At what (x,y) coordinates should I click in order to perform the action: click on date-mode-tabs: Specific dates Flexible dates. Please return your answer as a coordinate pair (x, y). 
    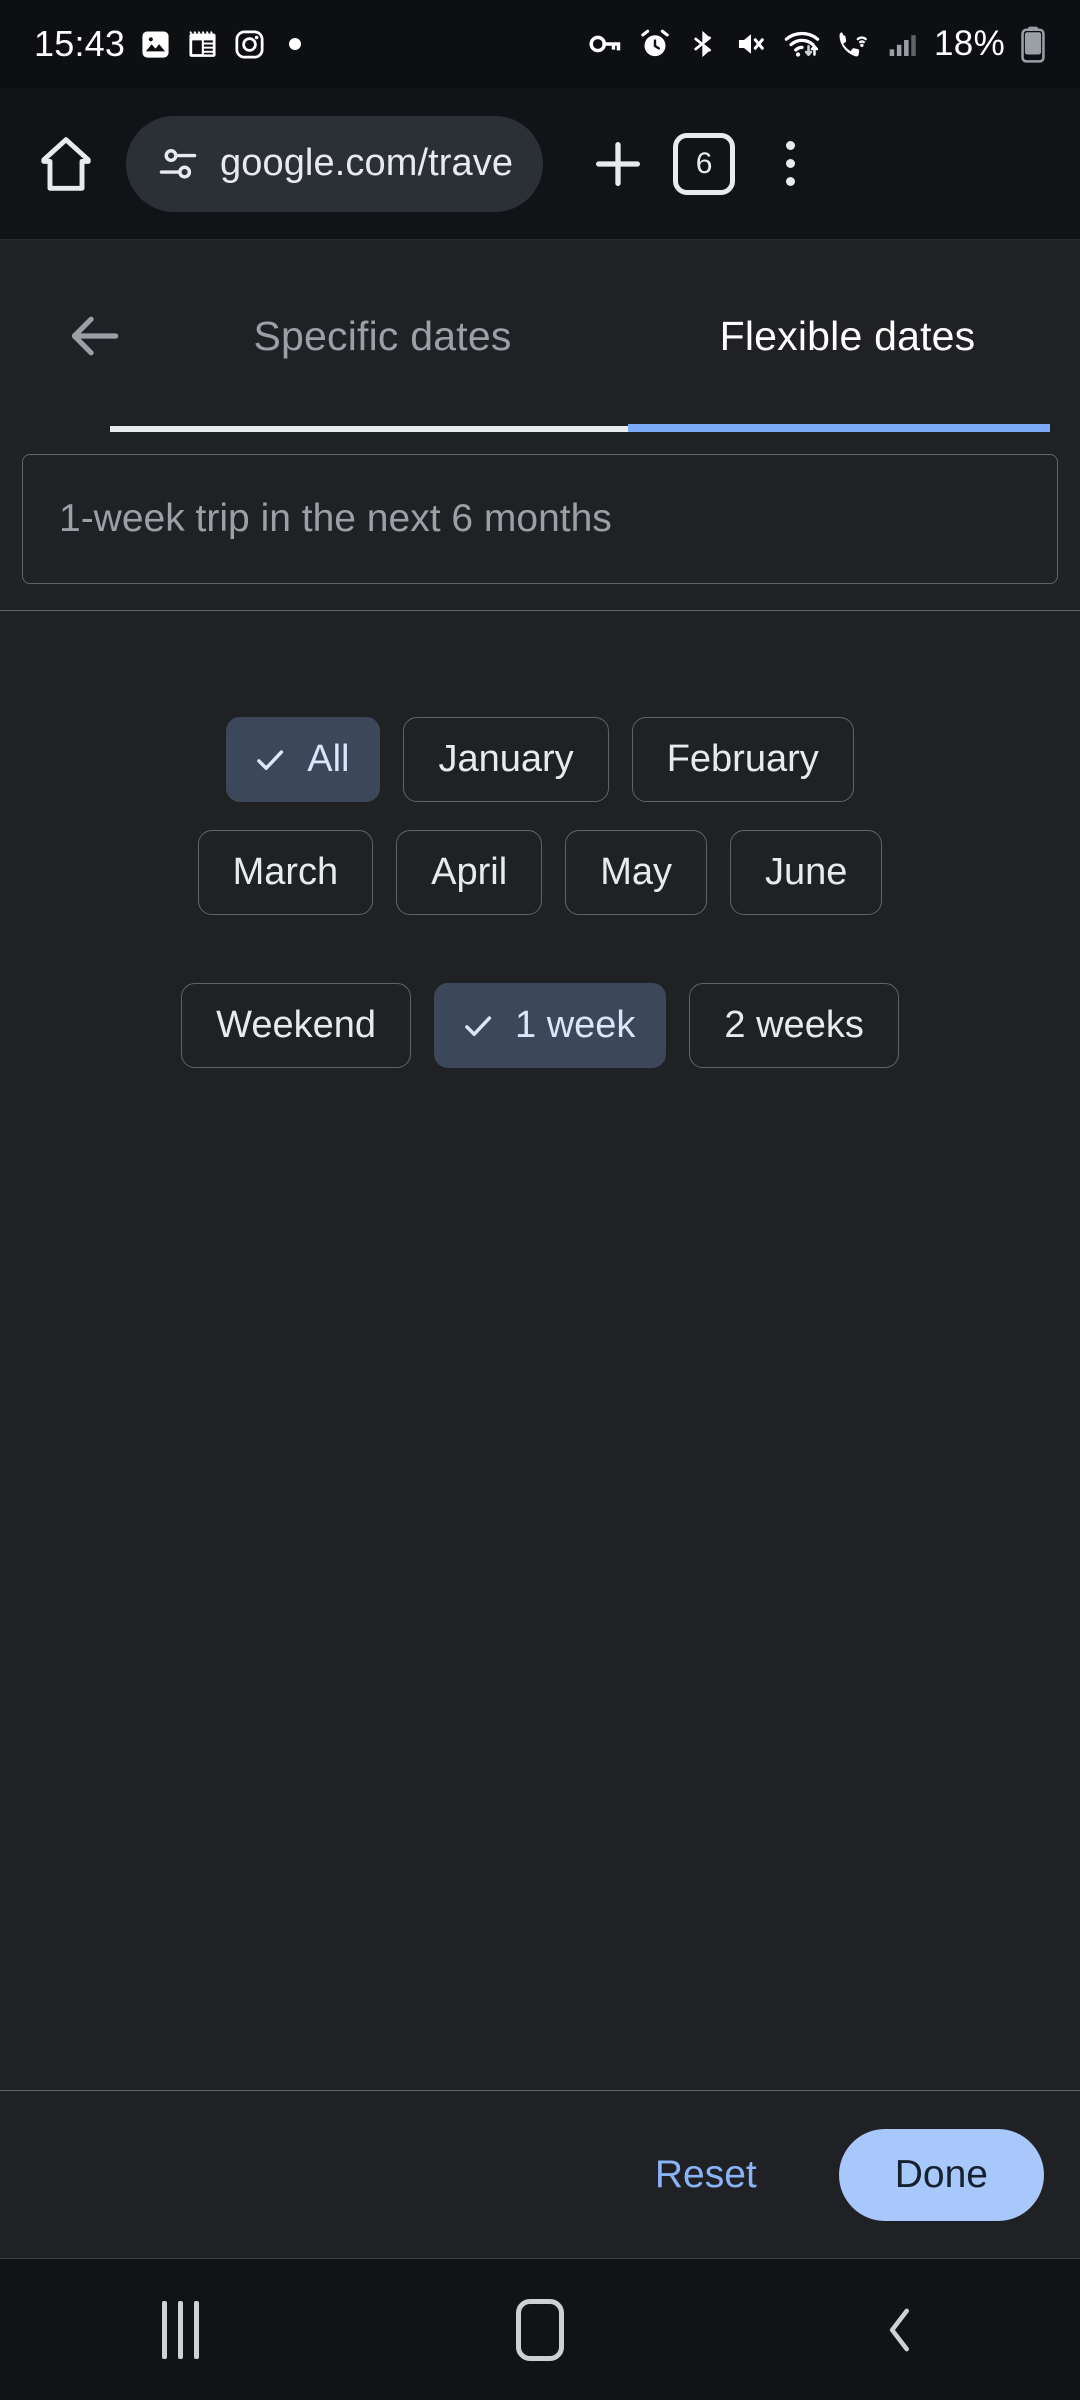
    Looking at the image, I should click on (540, 336).